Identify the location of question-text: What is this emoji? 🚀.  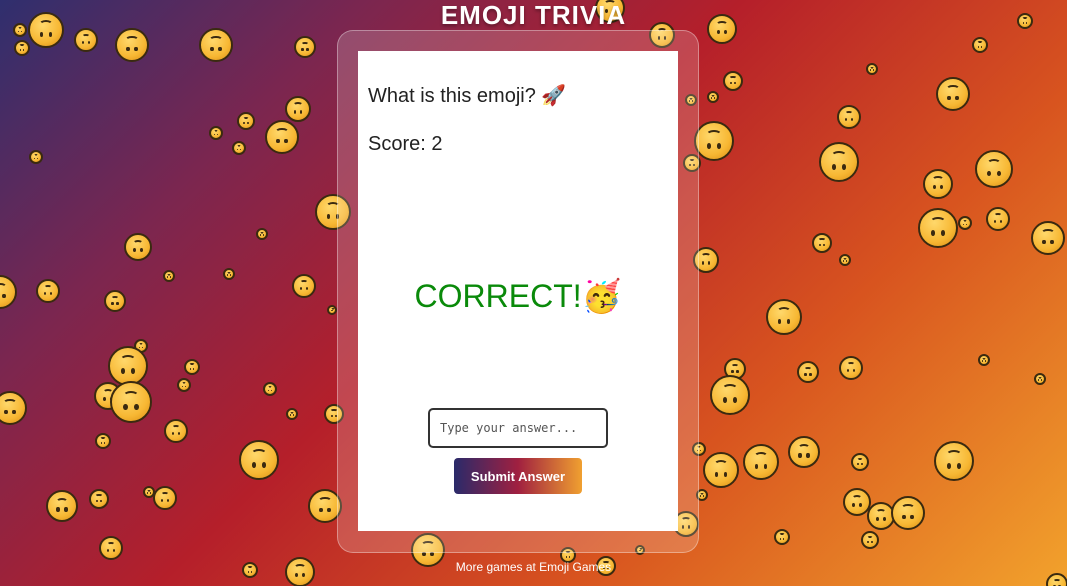
(467, 96).